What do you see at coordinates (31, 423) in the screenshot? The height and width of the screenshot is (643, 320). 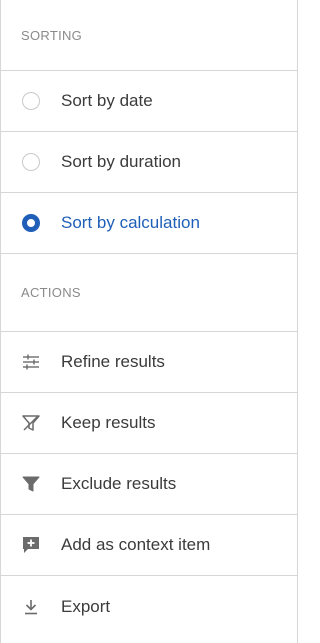 I see `filter-keep-icon` at bounding box center [31, 423].